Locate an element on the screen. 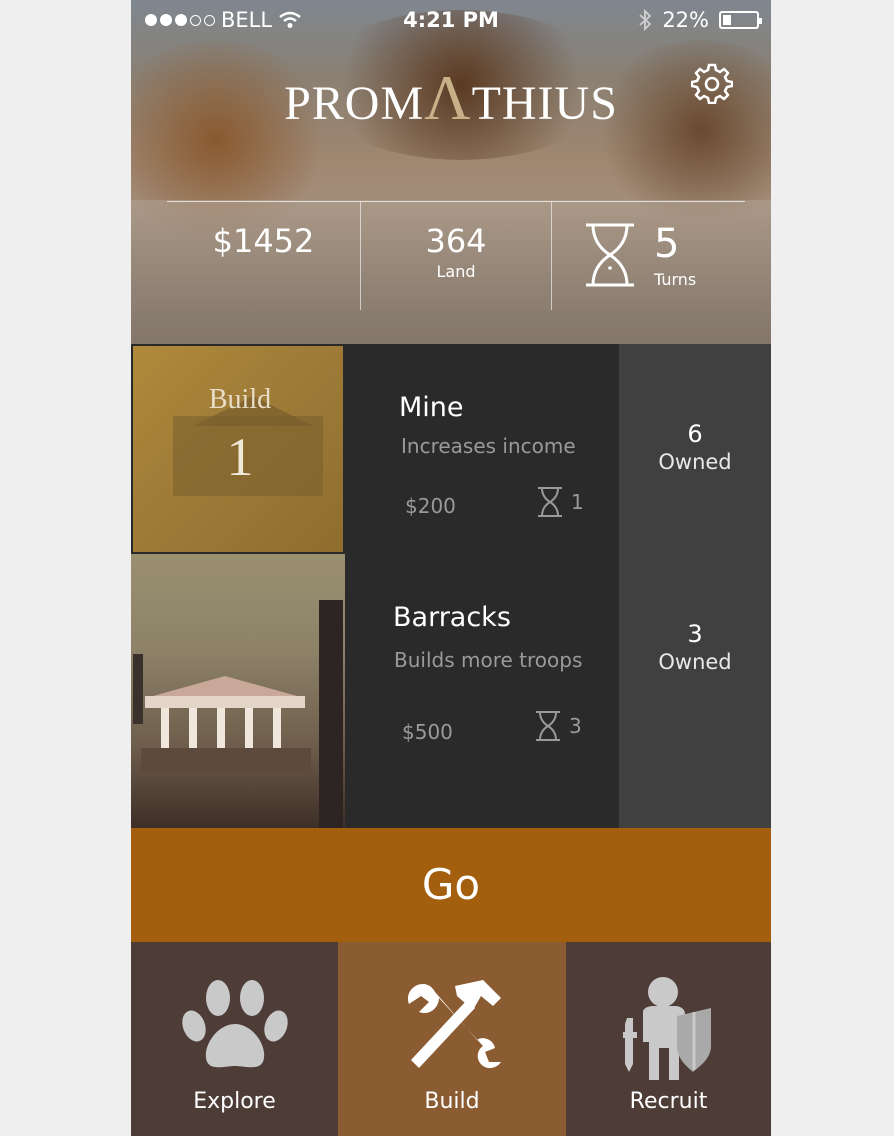  item-description: Builds more troops is located at coordinates (488, 660).